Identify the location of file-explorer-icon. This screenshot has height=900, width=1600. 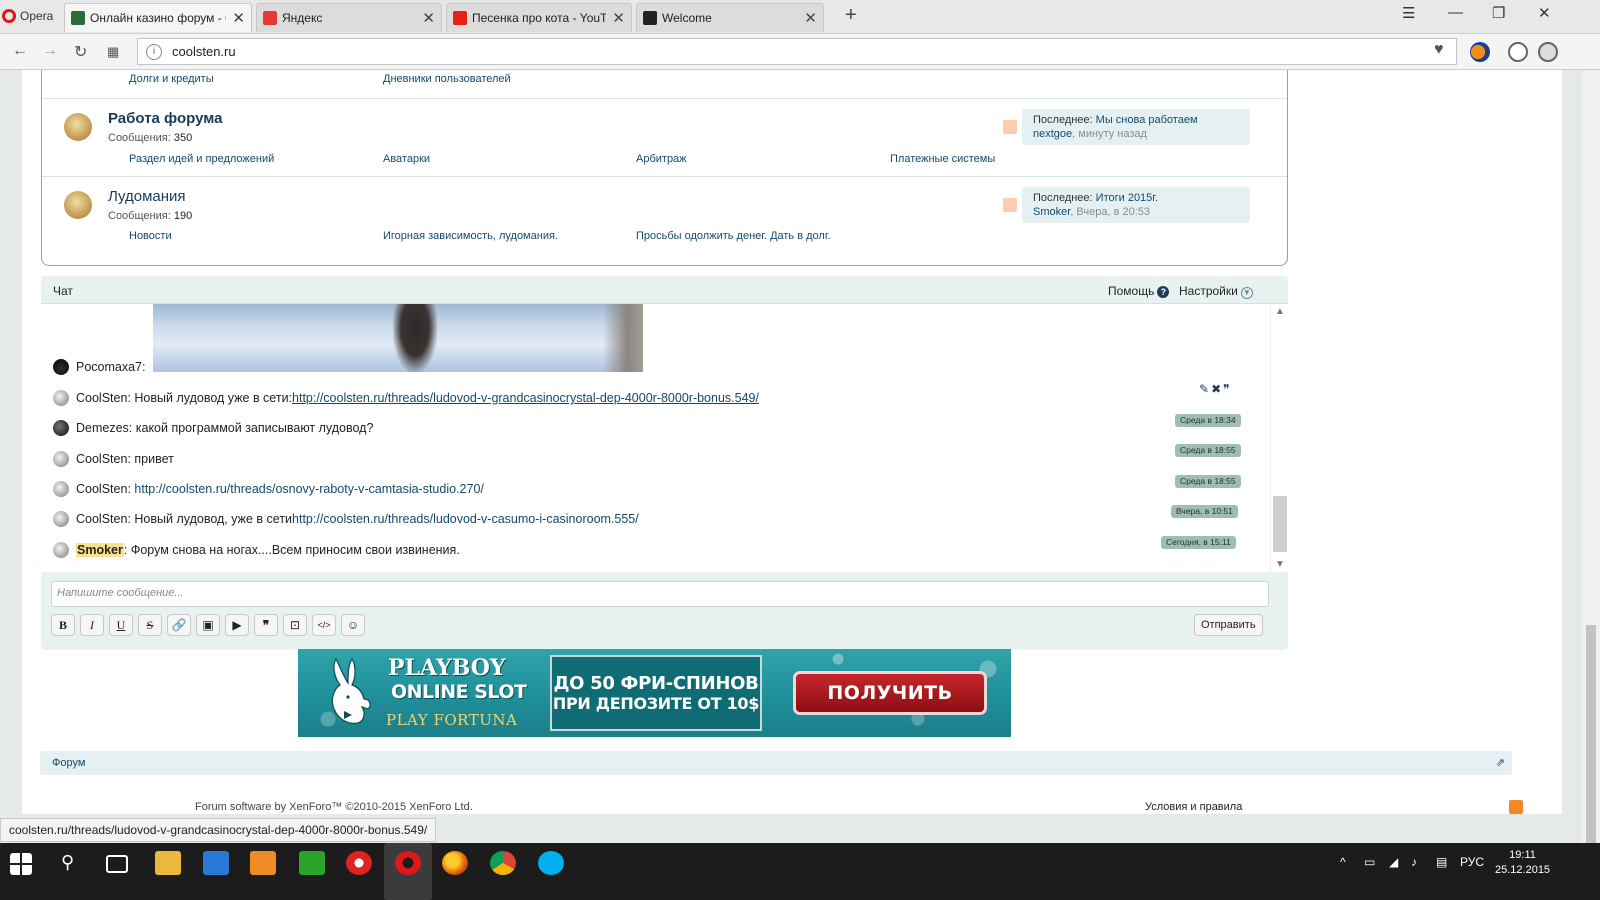
(168, 863).